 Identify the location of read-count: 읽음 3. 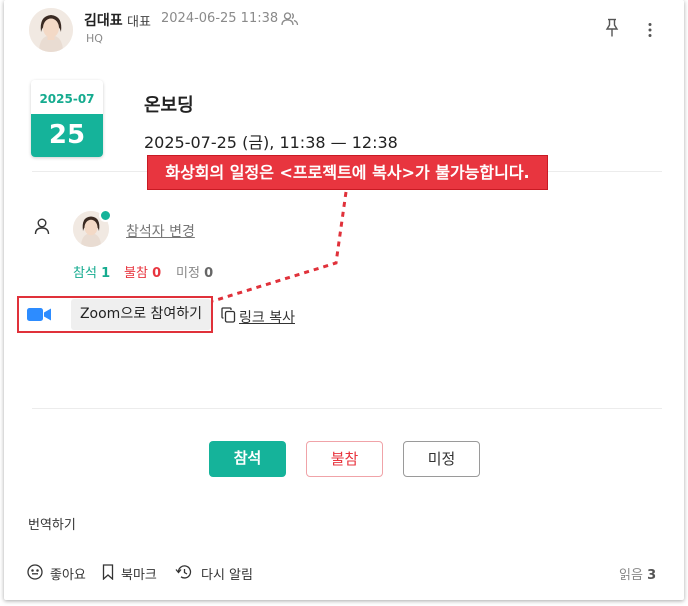
(637, 573).